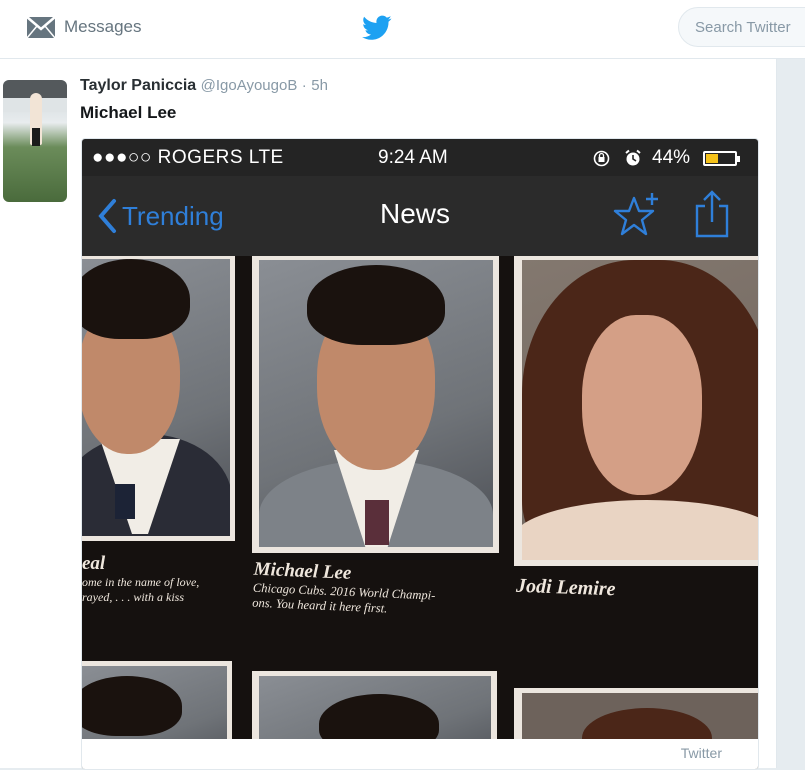 The height and width of the screenshot is (770, 805). I want to click on phone-clock: 9:24 AM, so click(413, 157).